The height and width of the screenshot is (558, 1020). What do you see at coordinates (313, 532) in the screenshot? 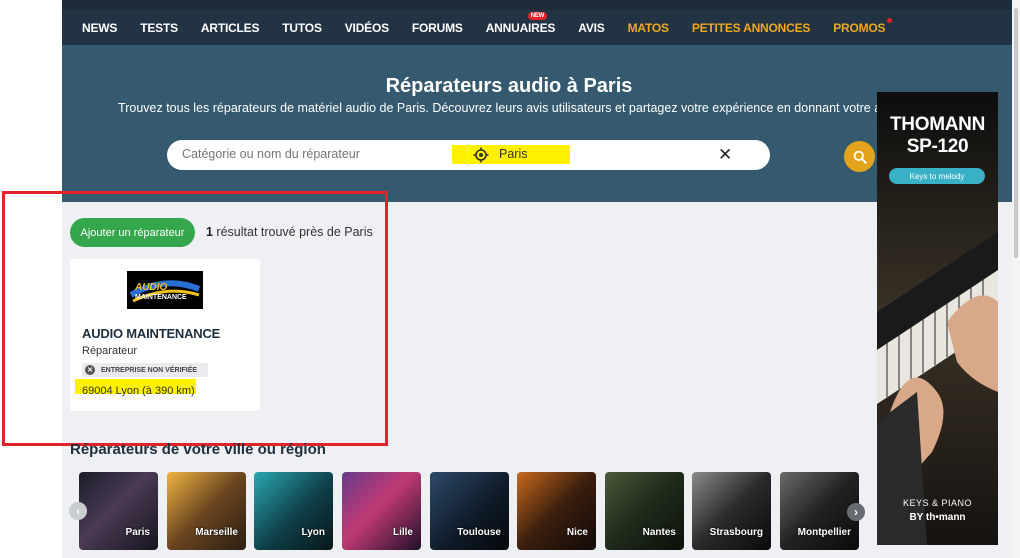
I see `city-label: Lyon` at bounding box center [313, 532].